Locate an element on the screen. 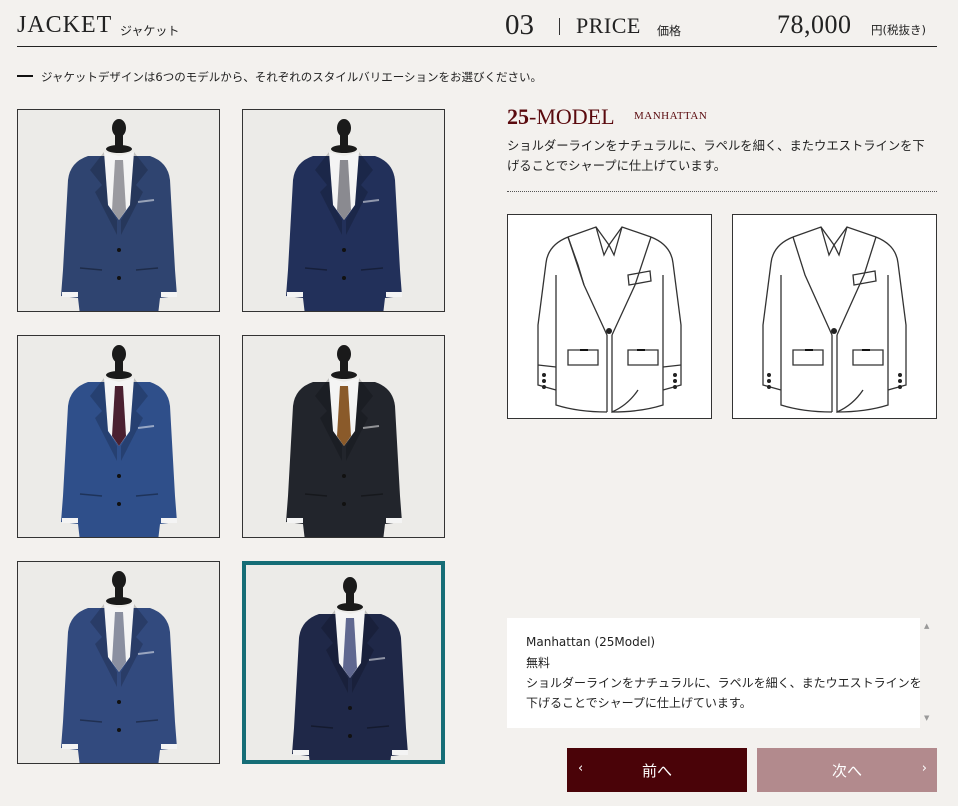 Image resolution: width=958 pixels, height=806 pixels. section-title-jp: ジャケット is located at coordinates (150, 31).